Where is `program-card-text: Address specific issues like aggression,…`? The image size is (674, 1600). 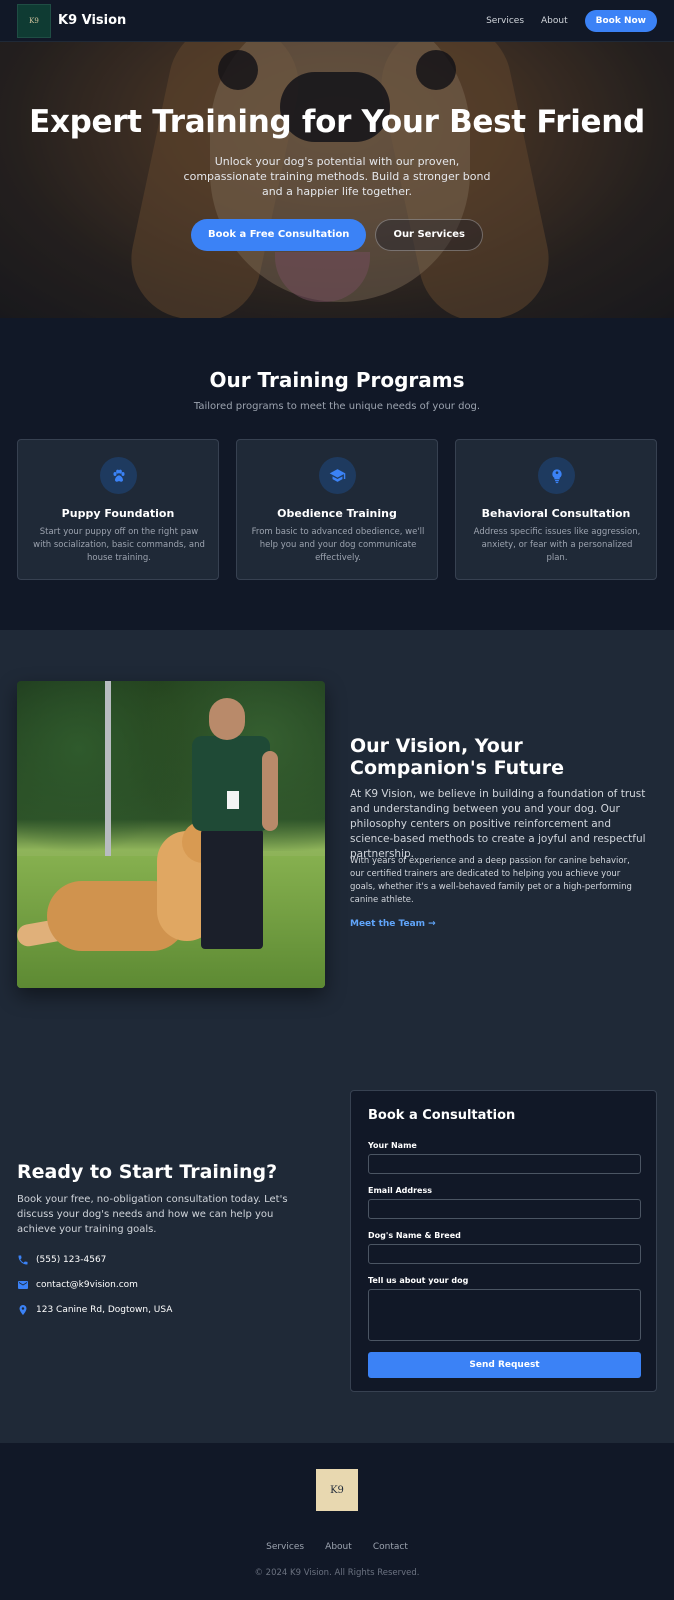 program-card-text: Address specific issues like aggression,… is located at coordinates (557, 545).